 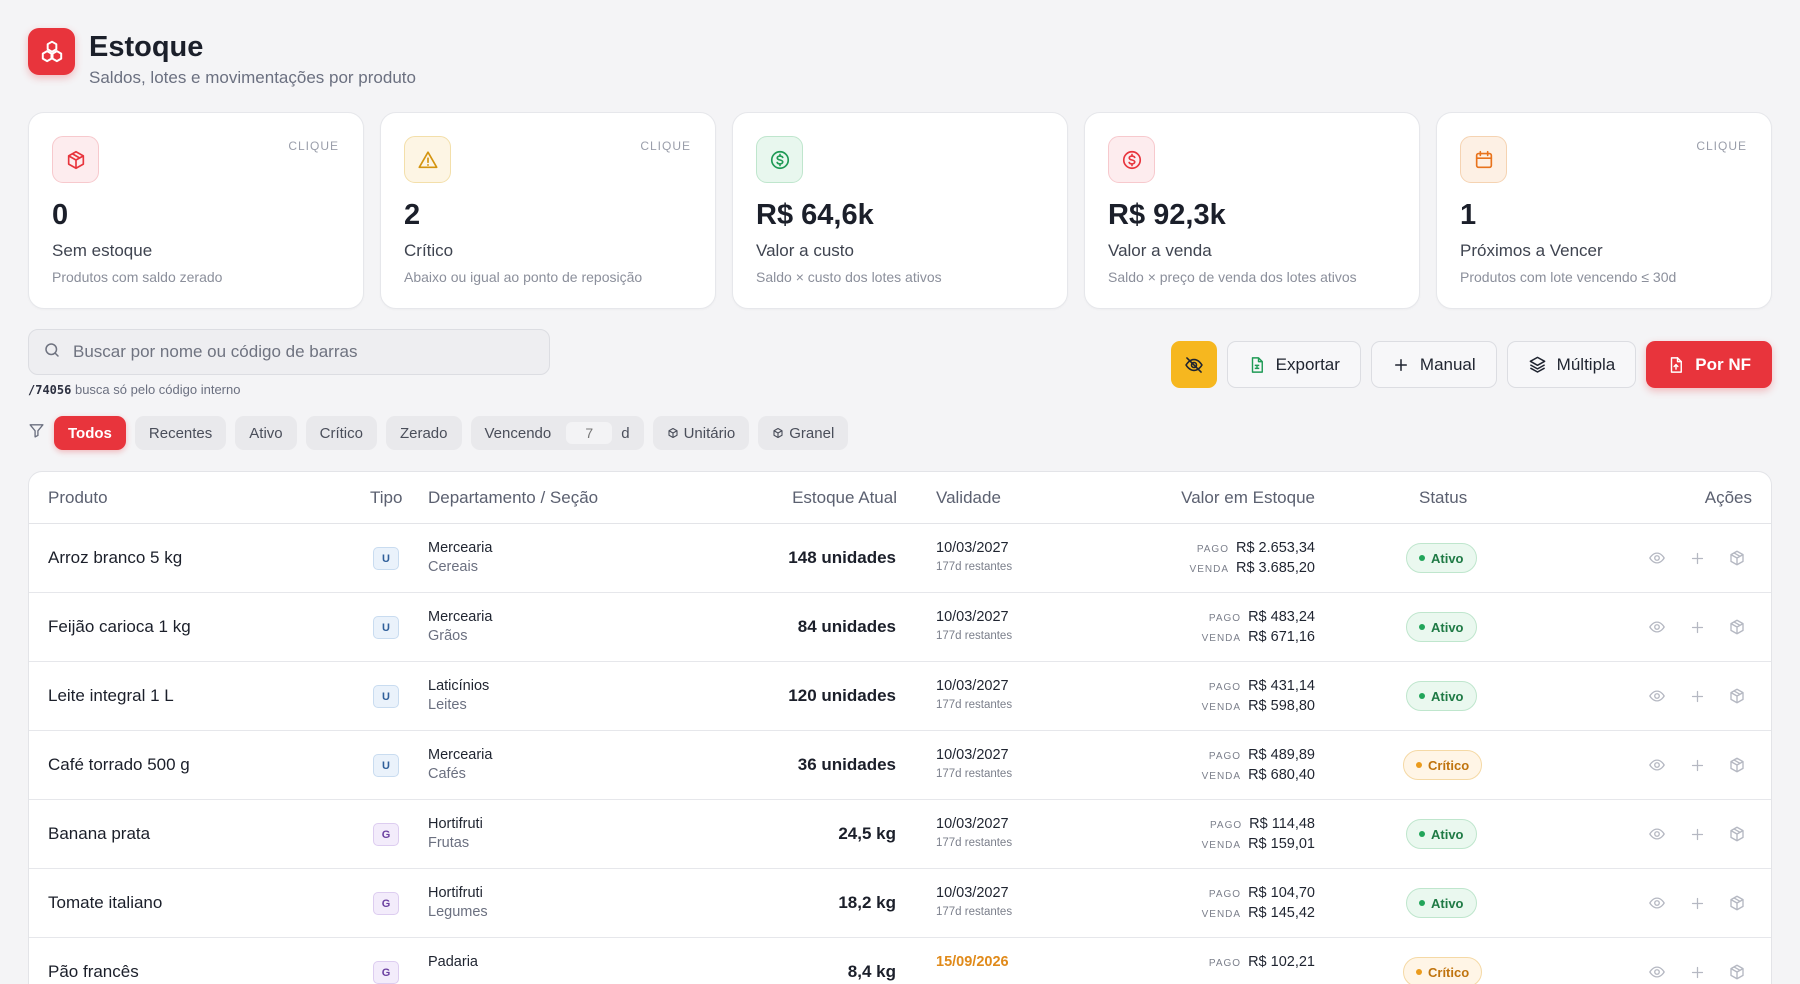 What do you see at coordinates (180, 433) in the screenshot?
I see `filter-recentes: Recentes` at bounding box center [180, 433].